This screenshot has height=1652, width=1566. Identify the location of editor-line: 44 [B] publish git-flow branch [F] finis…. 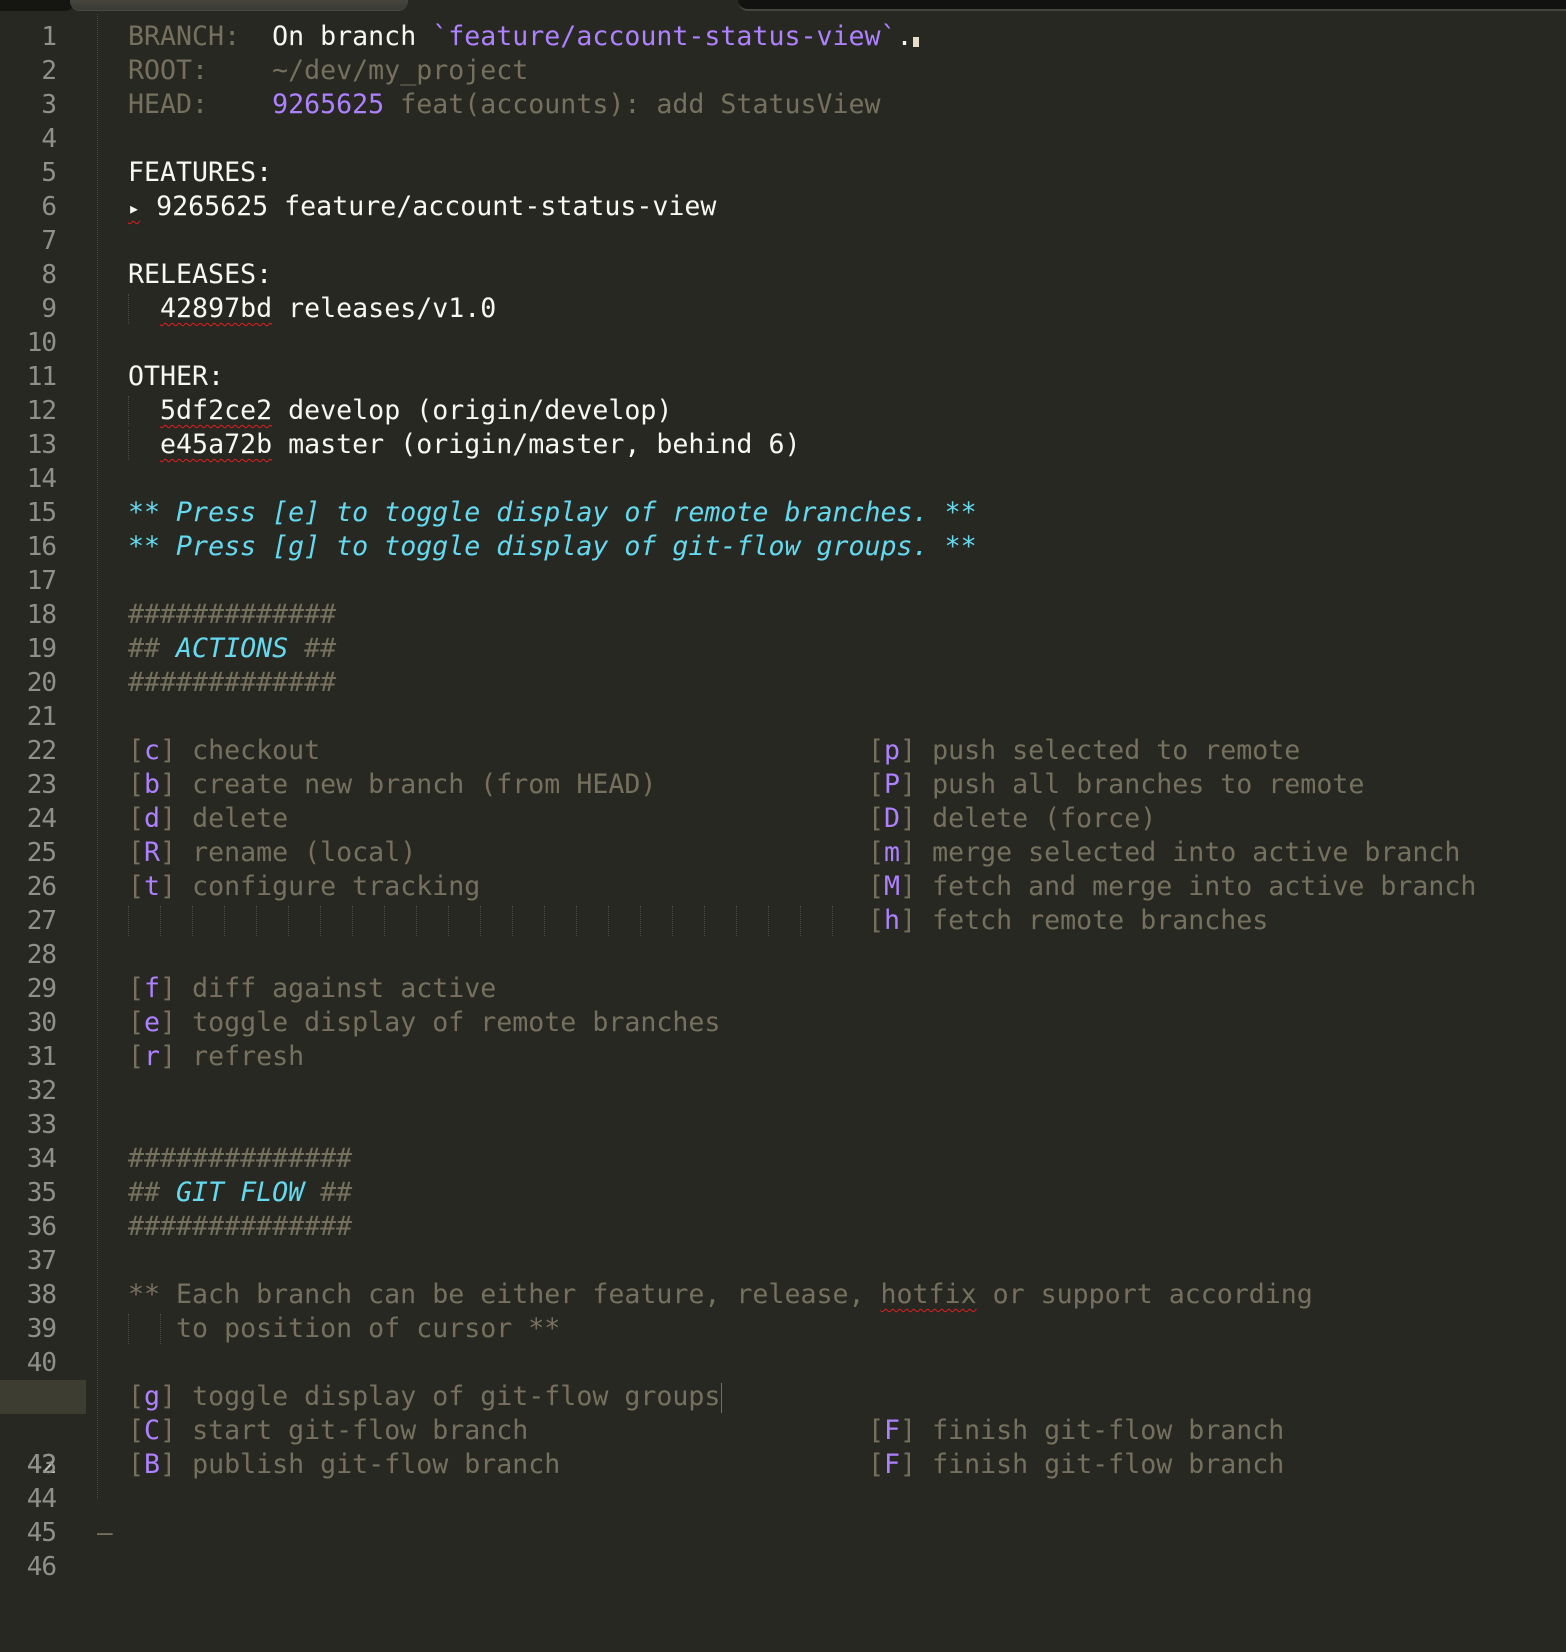
(783, 1481).